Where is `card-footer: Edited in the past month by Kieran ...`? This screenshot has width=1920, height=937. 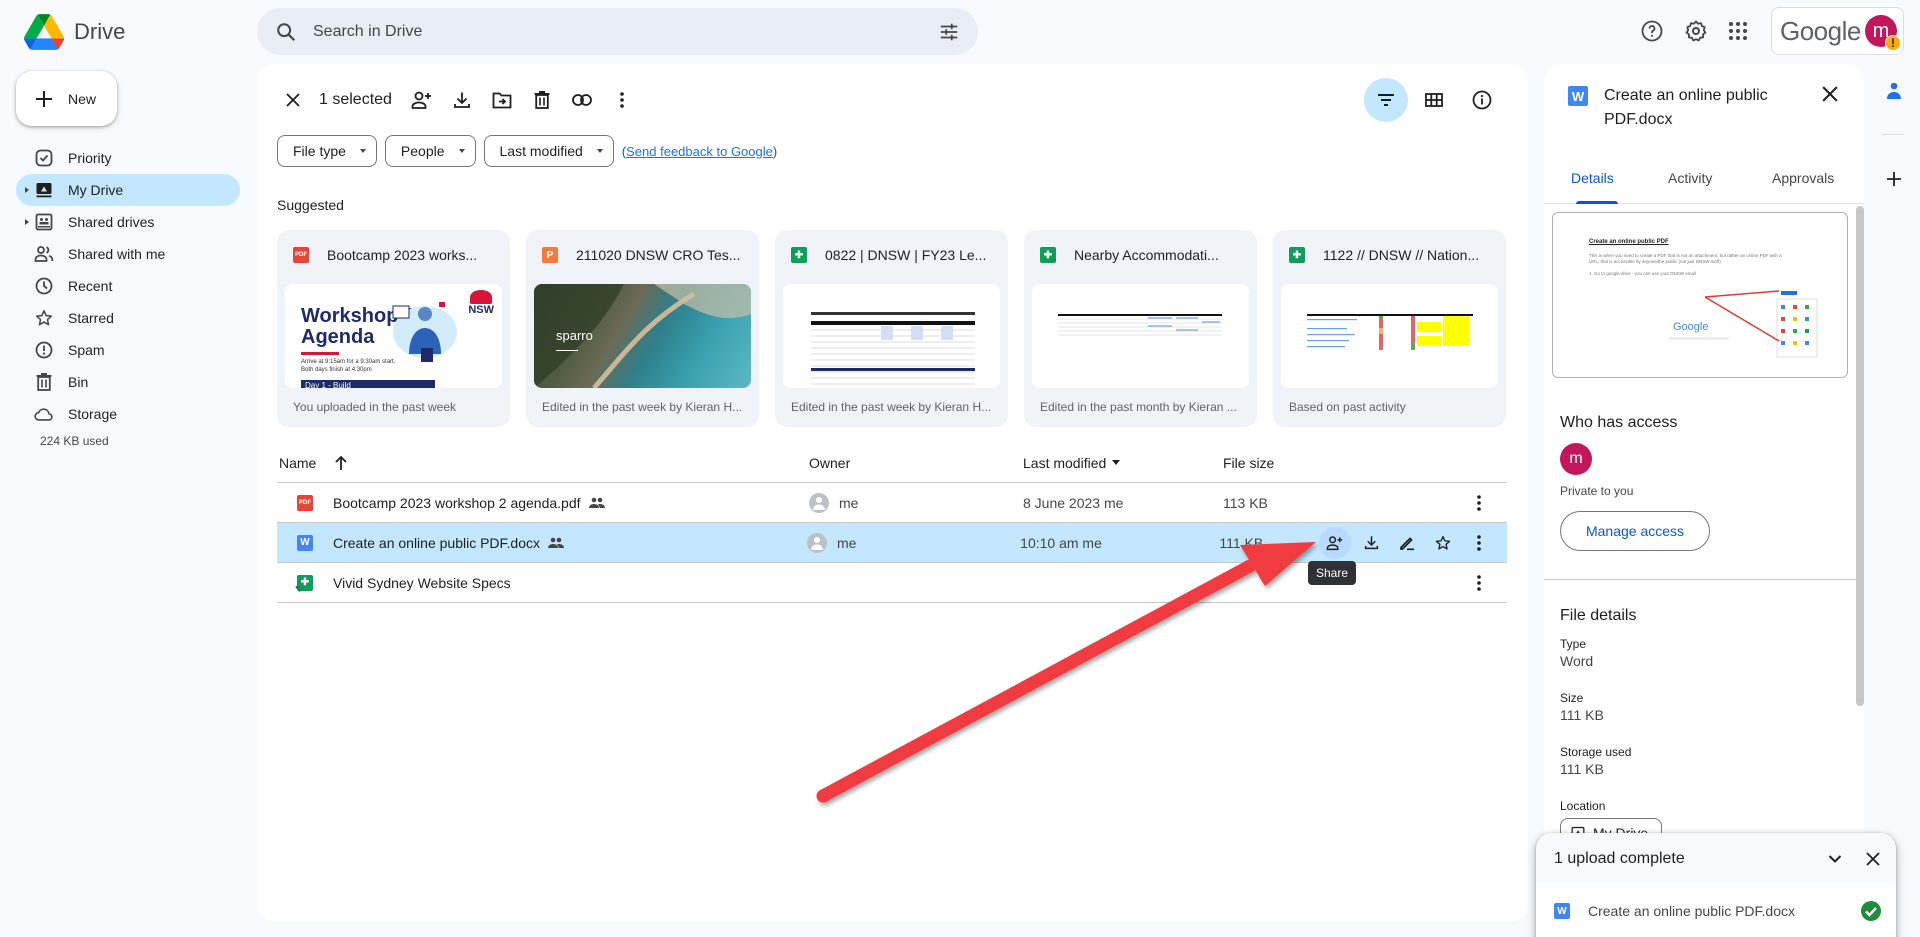 card-footer: Edited in the past month by Kieran ... is located at coordinates (1138, 407).